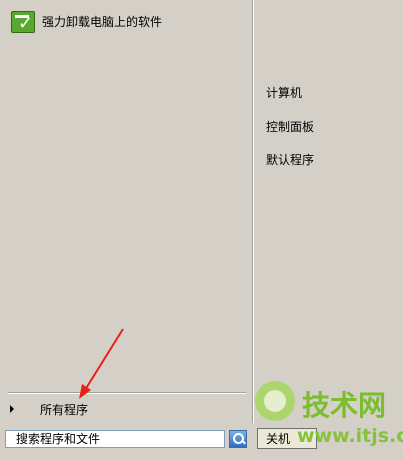  I want to click on expand-arrow-icon, so click(12, 409).